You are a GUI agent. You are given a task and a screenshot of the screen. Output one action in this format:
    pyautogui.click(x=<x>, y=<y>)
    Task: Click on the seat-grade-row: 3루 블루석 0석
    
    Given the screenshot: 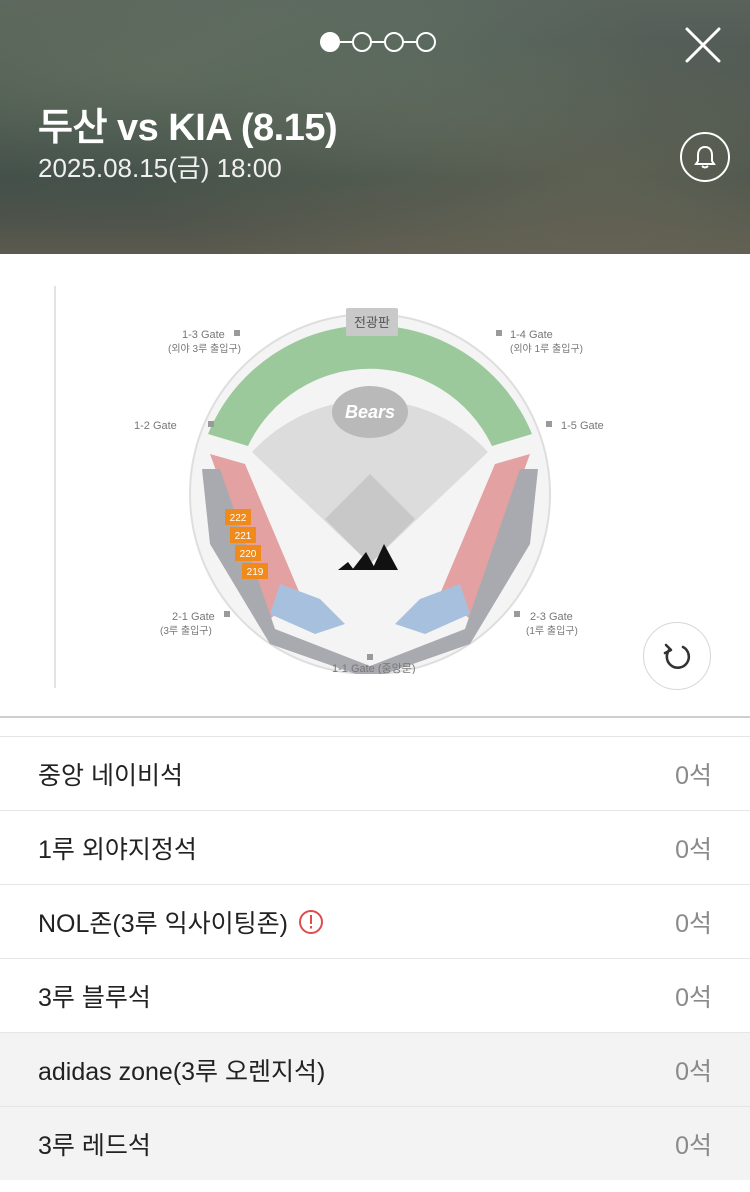 What is the action you would take?
    pyautogui.click(x=375, y=995)
    